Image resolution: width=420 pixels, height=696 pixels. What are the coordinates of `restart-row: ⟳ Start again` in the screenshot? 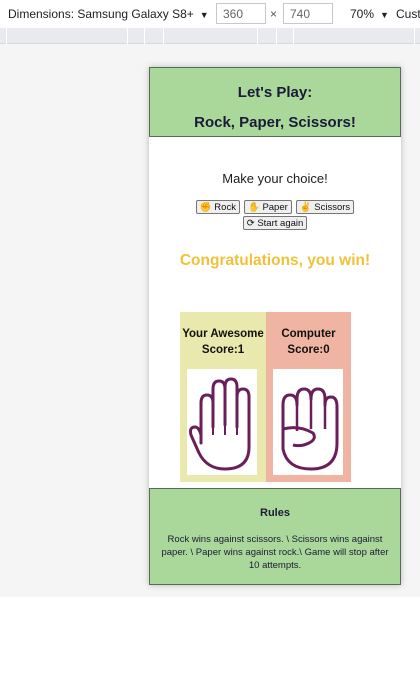 It's located at (275, 223).